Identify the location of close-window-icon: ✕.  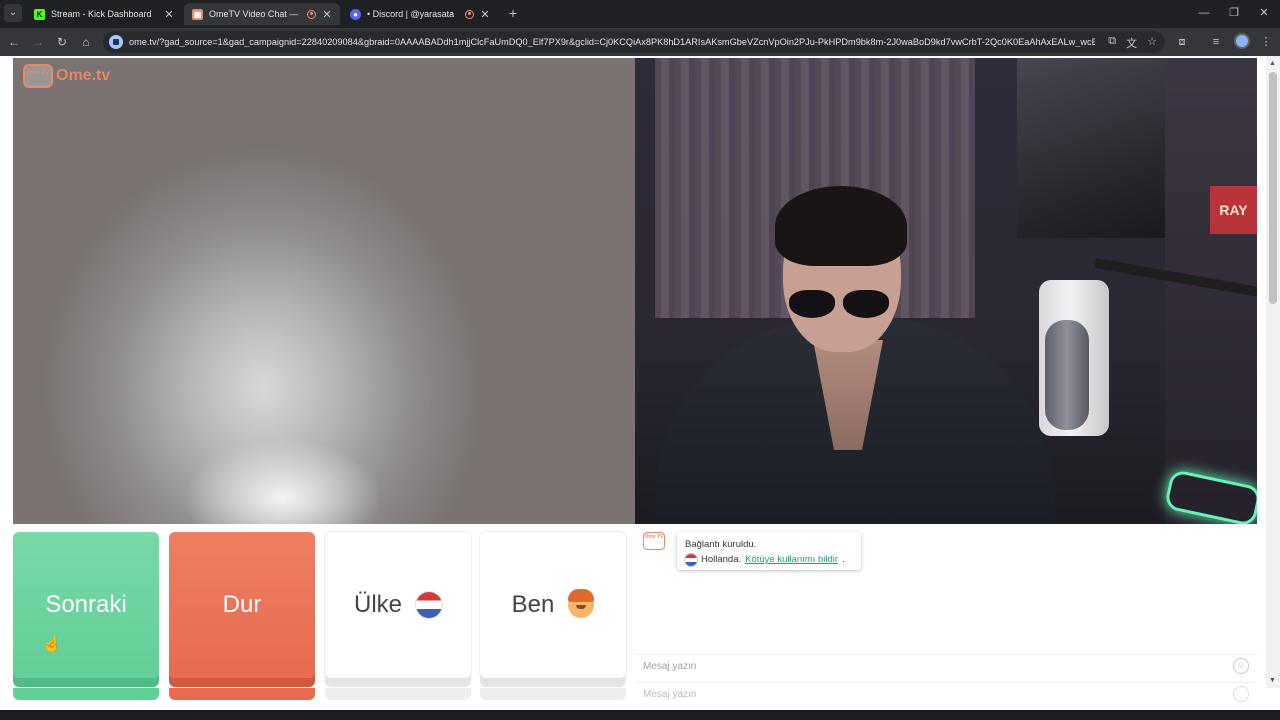
(1264, 13).